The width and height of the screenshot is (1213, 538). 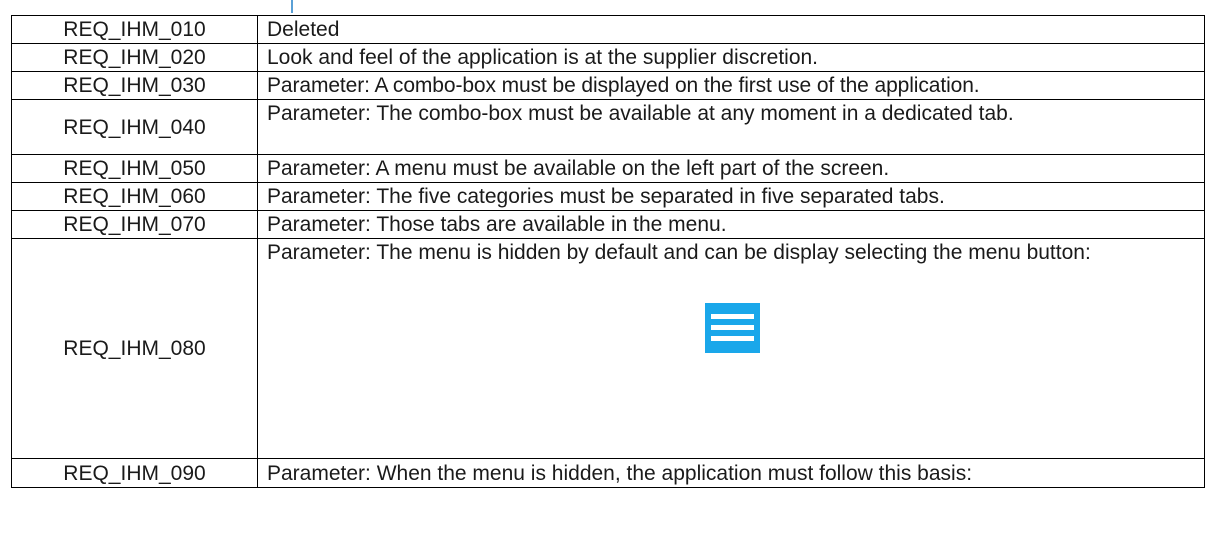 I want to click on requirement-id: REQ_IHM_060, so click(x=134, y=196).